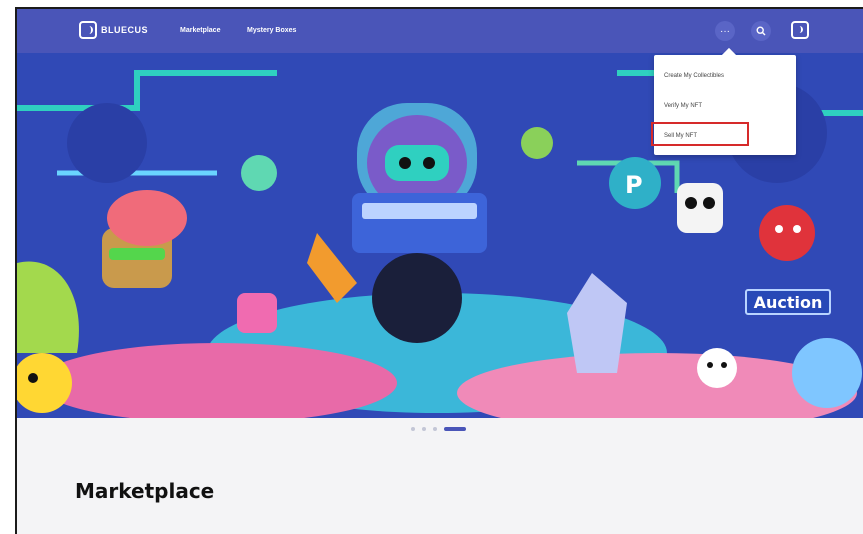 This screenshot has height=534, width=863. What do you see at coordinates (683, 106) in the screenshot?
I see `menu-item-verify-nft: Verify My NFT` at bounding box center [683, 106].